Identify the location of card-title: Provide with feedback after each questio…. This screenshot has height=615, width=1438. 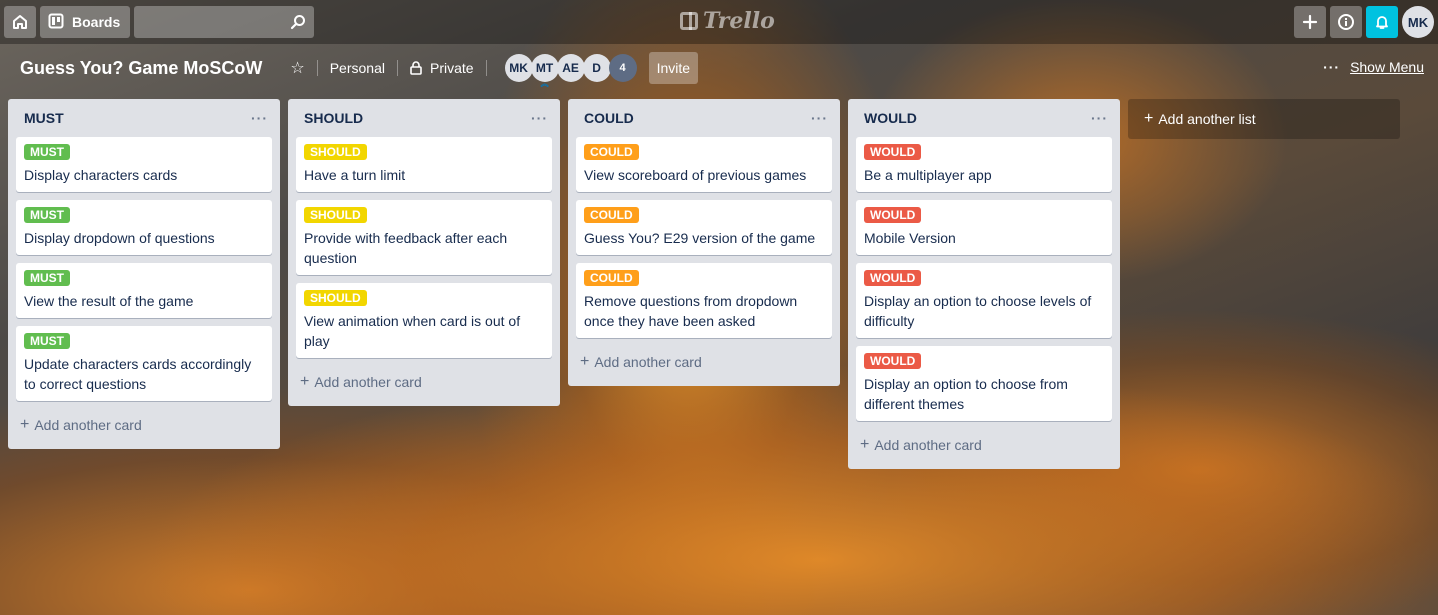
(406, 248).